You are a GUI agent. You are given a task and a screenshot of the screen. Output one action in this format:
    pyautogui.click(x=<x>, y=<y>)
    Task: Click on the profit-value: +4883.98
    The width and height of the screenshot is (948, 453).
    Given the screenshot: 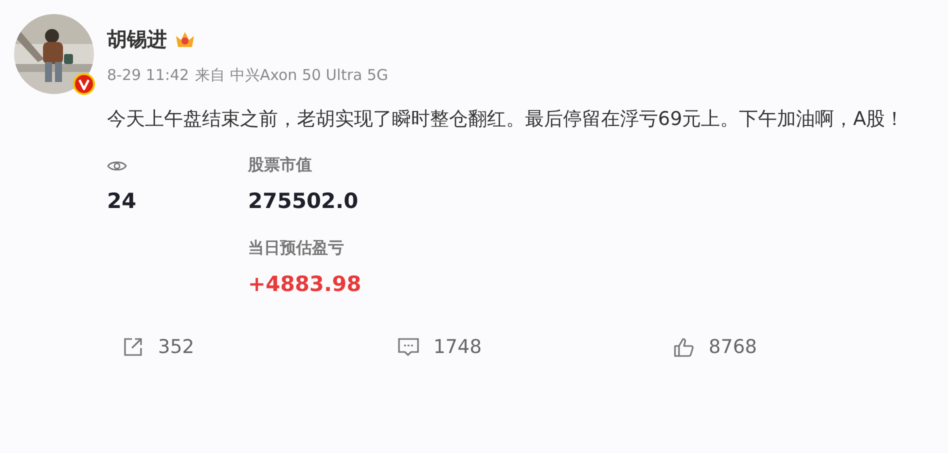 What is the action you would take?
    pyautogui.click(x=305, y=284)
    